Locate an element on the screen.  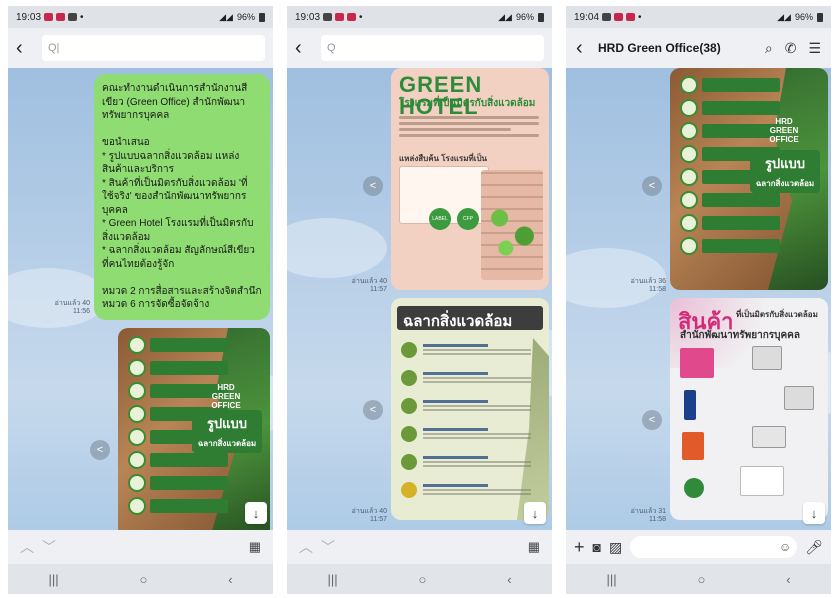
status-bar: 19:04 • ◢◢ 96% is located at coordinates (698, 17).